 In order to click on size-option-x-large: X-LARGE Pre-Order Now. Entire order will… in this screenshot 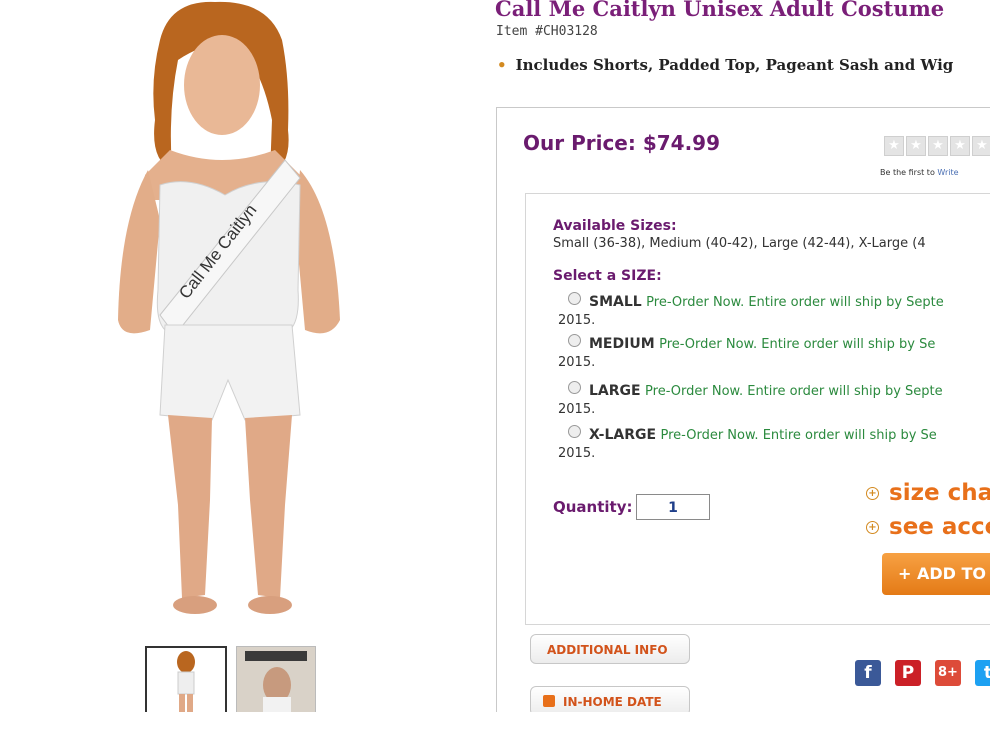, I will do `click(746, 434)`.